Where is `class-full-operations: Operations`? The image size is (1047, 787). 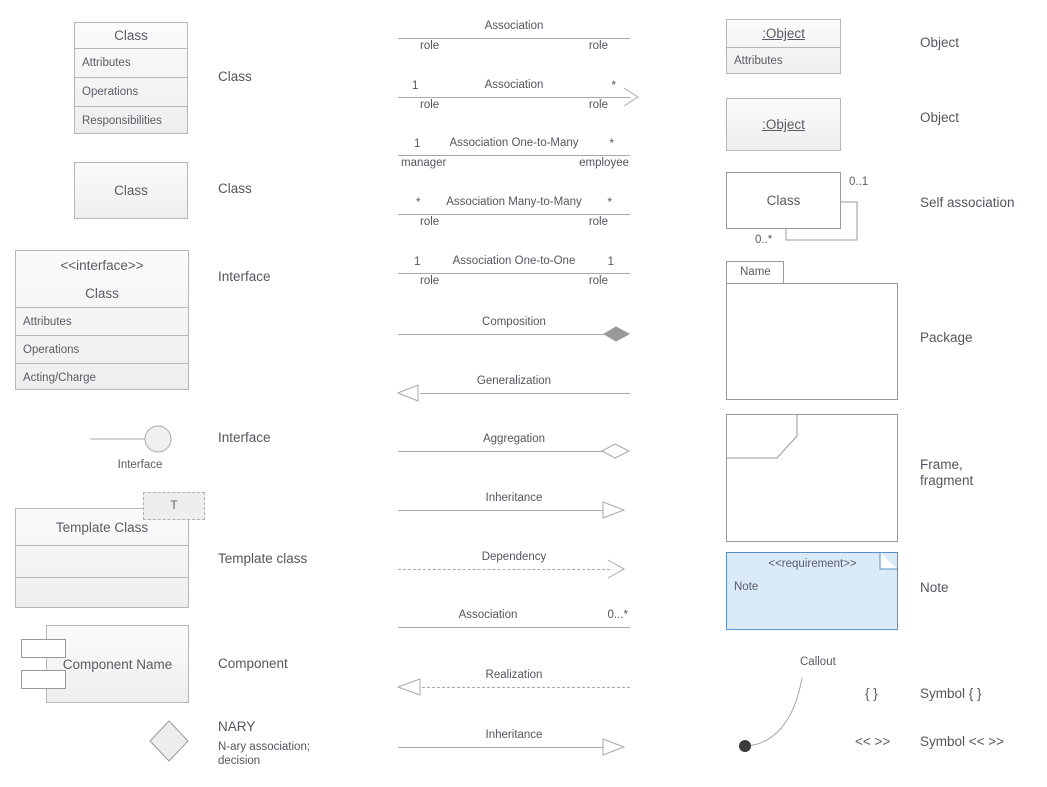
class-full-operations: Operations is located at coordinates (131, 91).